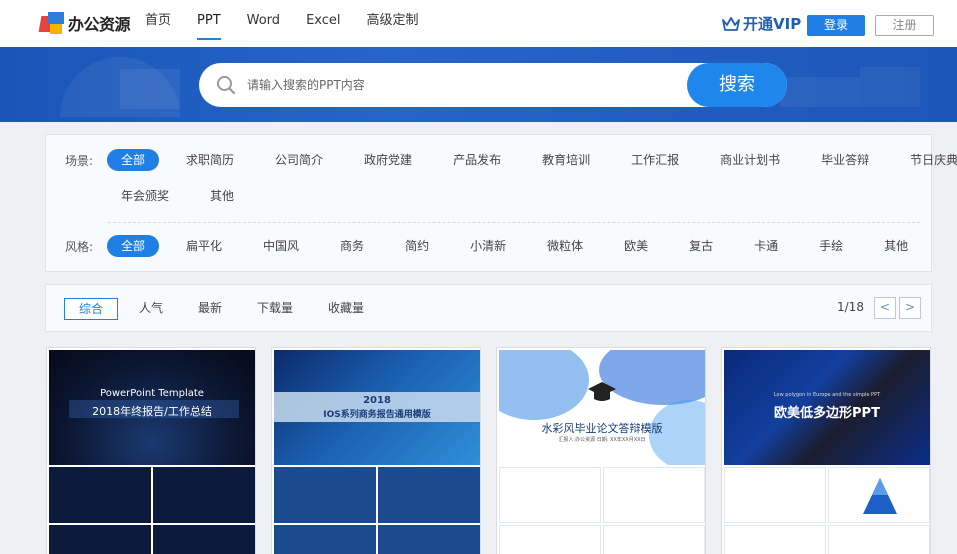 Image resolution: width=957 pixels, height=554 pixels. I want to click on style-tag: 商务, so click(352, 246).